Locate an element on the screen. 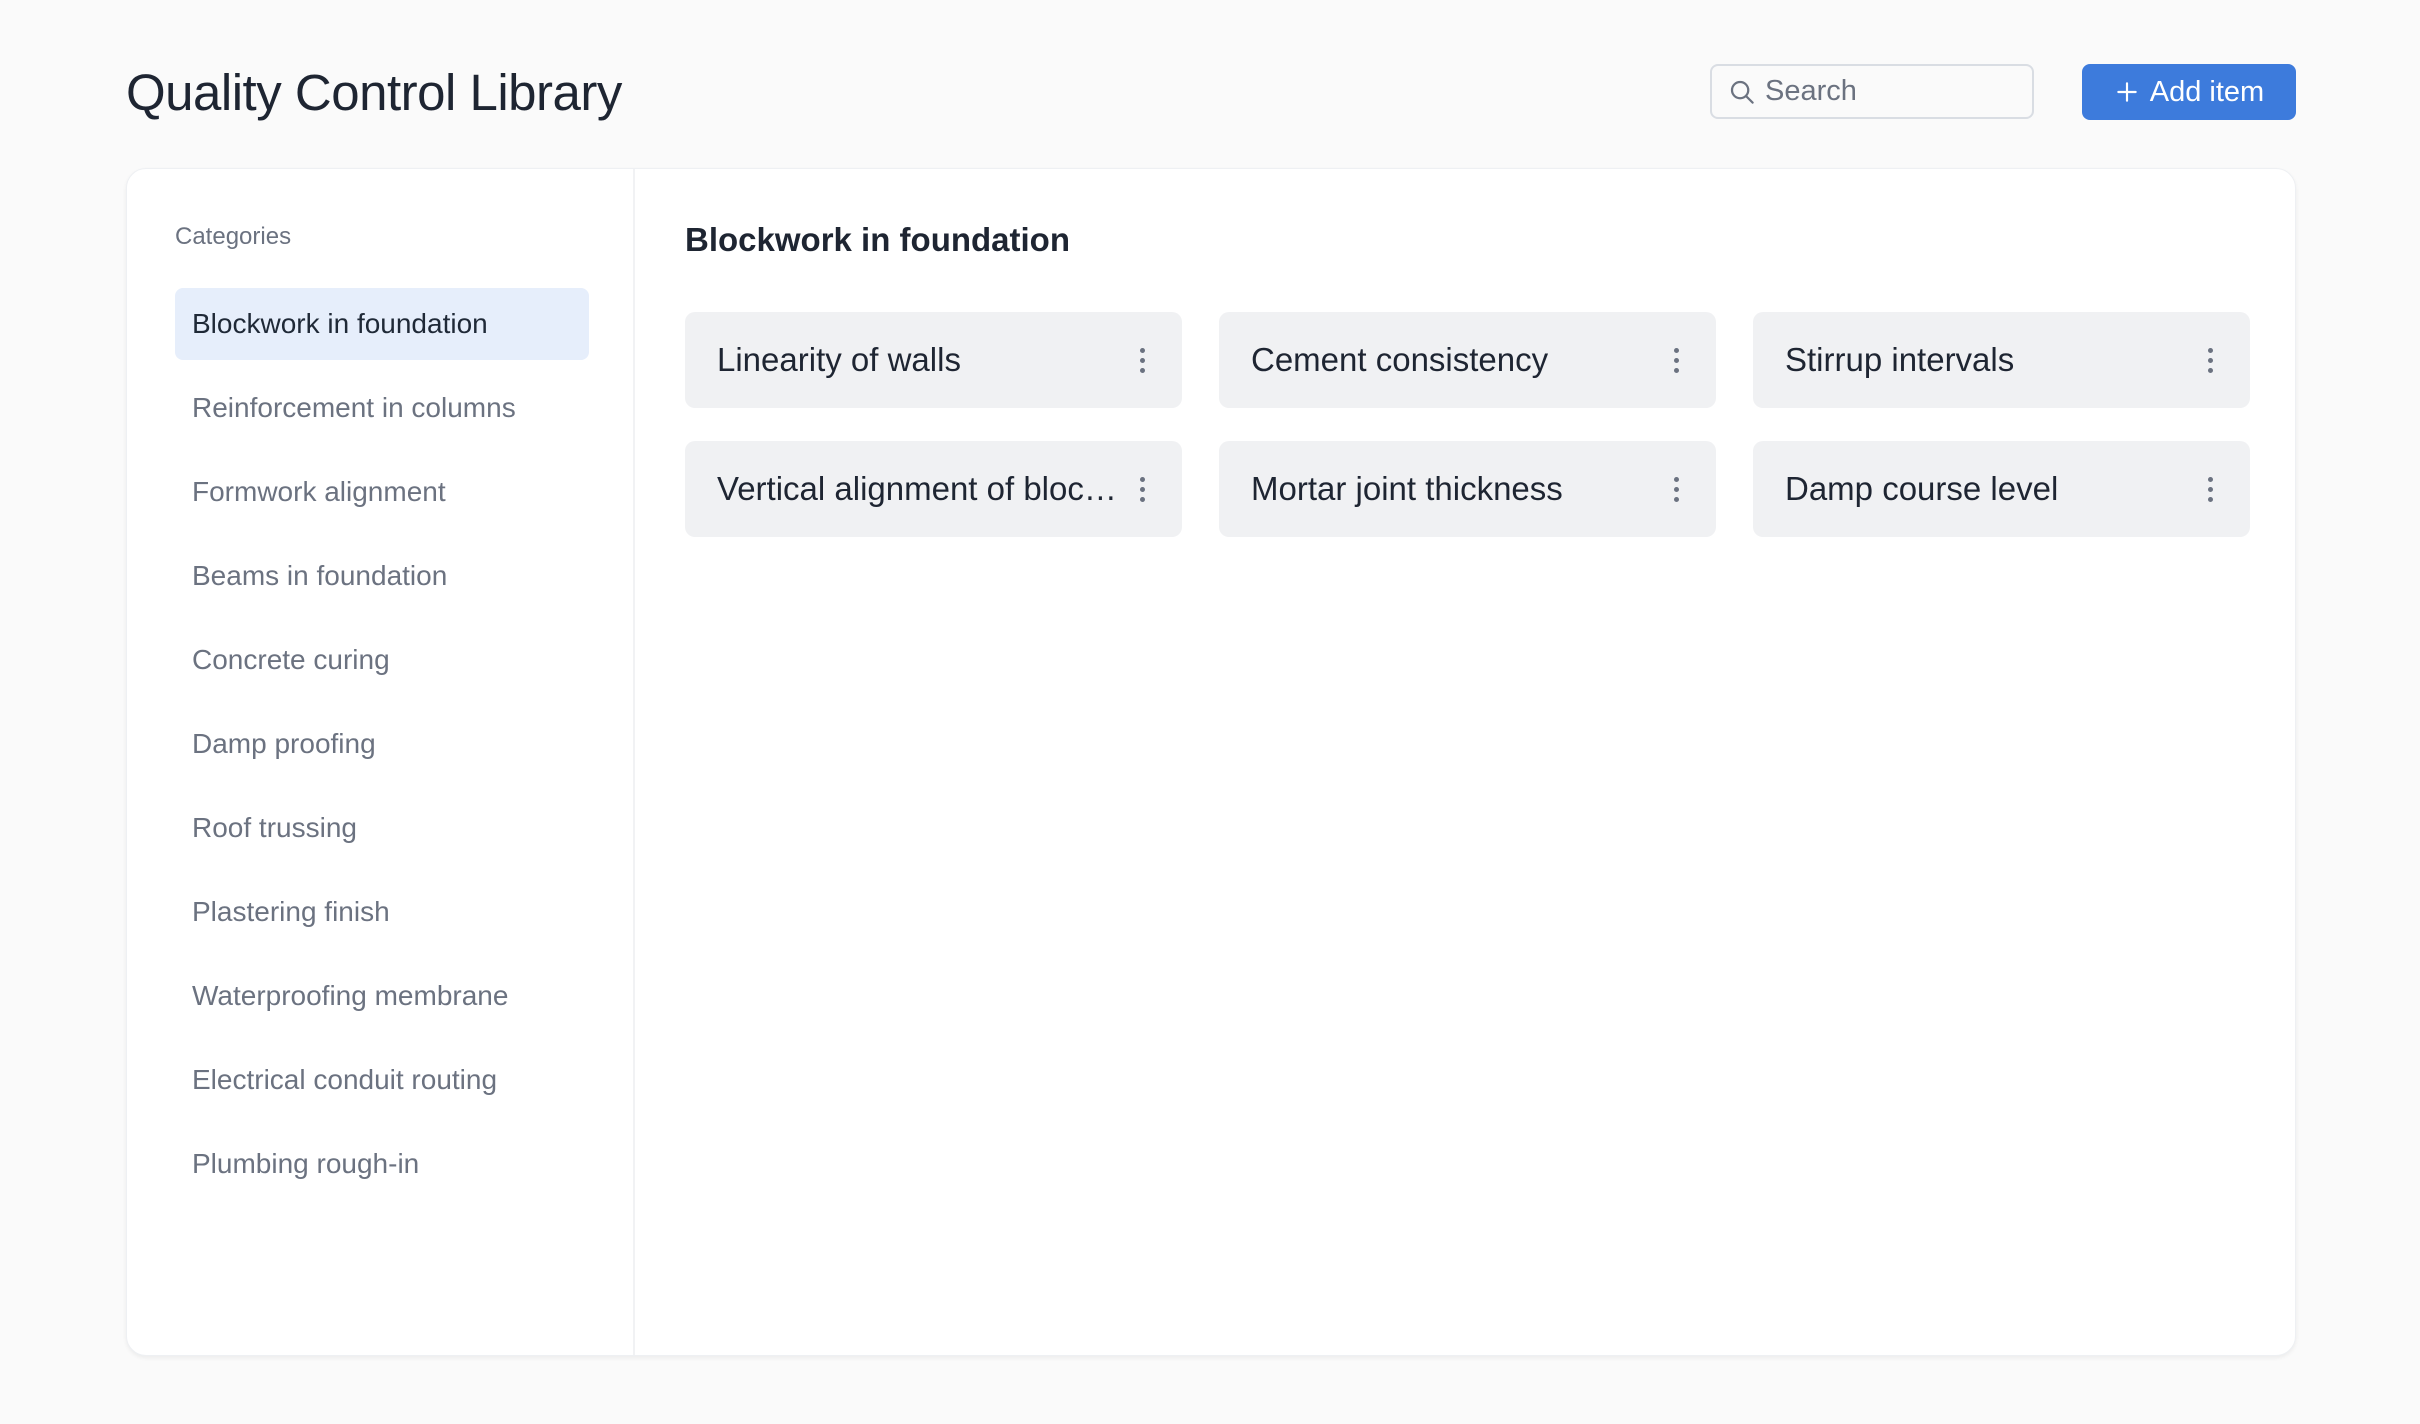  add-item-button: Add item is located at coordinates (2189, 92).